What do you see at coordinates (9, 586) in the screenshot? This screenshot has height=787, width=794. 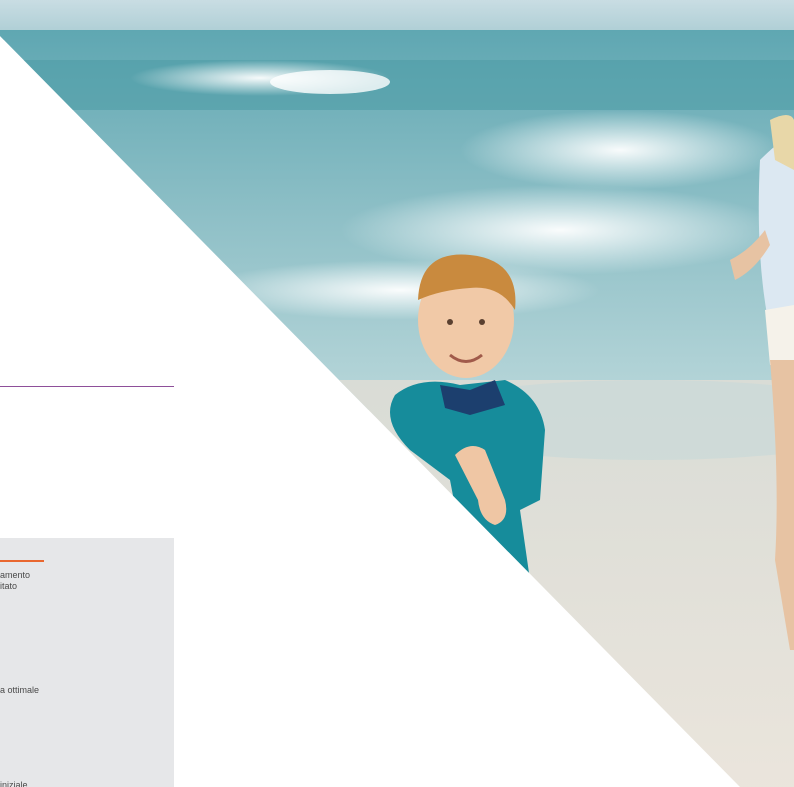 I see `info-text-line: itato` at bounding box center [9, 586].